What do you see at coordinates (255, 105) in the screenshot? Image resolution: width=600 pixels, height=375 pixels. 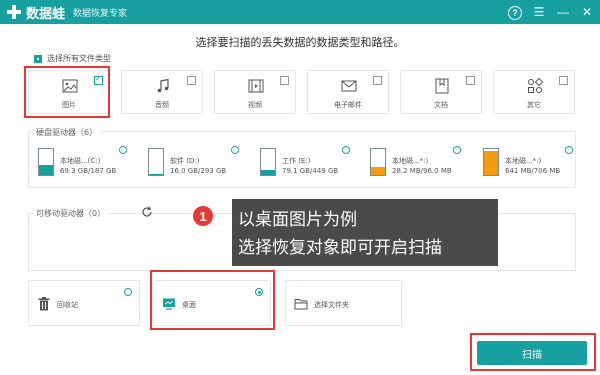 I see `file-type-label: 视频` at bounding box center [255, 105].